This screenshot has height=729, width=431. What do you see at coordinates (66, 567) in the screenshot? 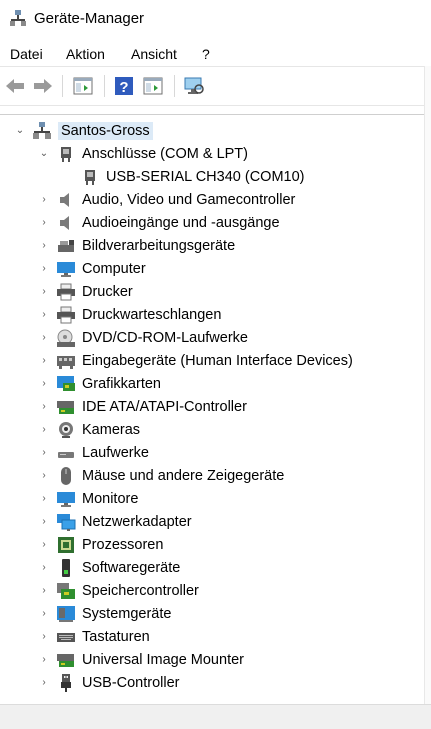
I see `software-device-icon` at bounding box center [66, 567].